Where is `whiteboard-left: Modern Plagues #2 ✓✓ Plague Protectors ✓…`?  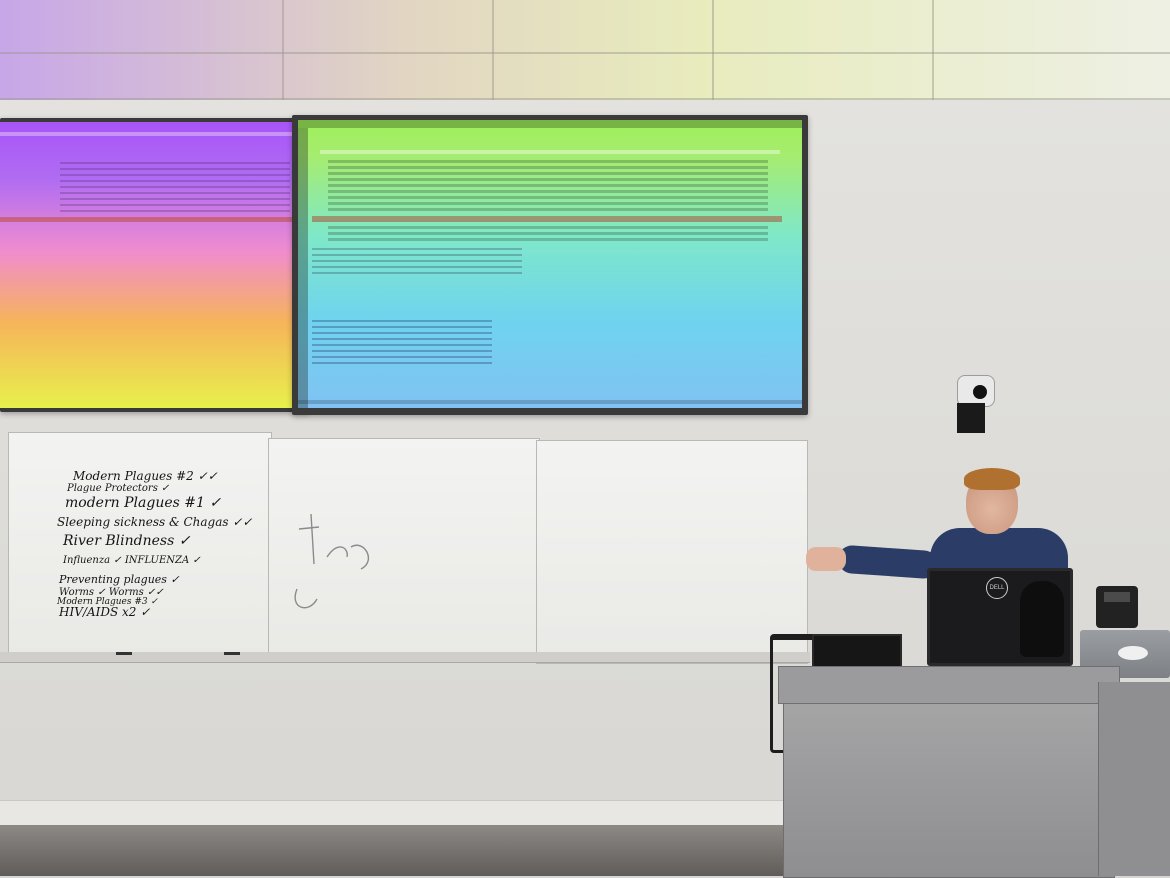 whiteboard-left: Modern Plagues #2 ✓✓ Plague Protectors ✓… is located at coordinates (140, 544).